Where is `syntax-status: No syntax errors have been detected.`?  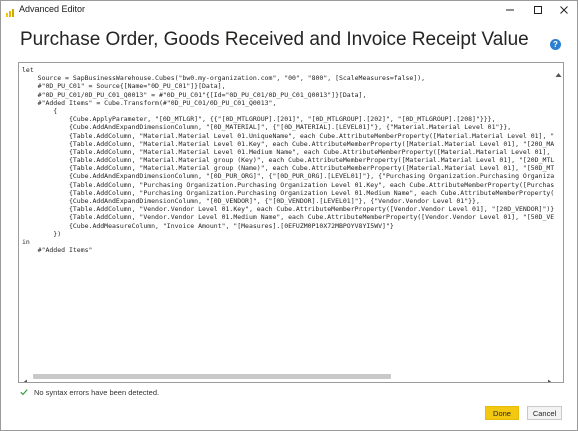 syntax-status: No syntax errors have been detected. is located at coordinates (89, 392).